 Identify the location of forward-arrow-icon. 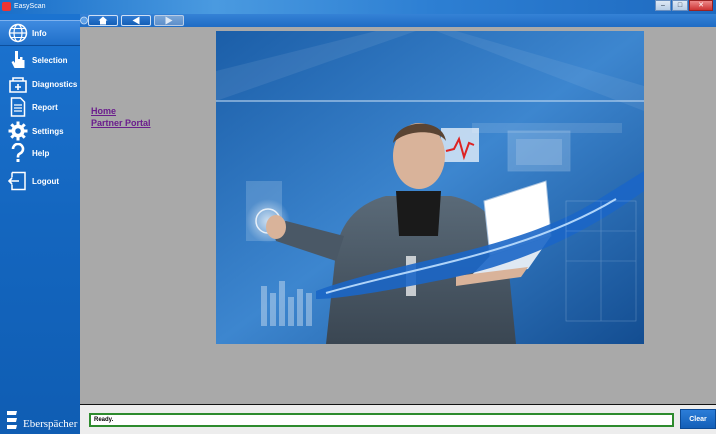
(169, 20).